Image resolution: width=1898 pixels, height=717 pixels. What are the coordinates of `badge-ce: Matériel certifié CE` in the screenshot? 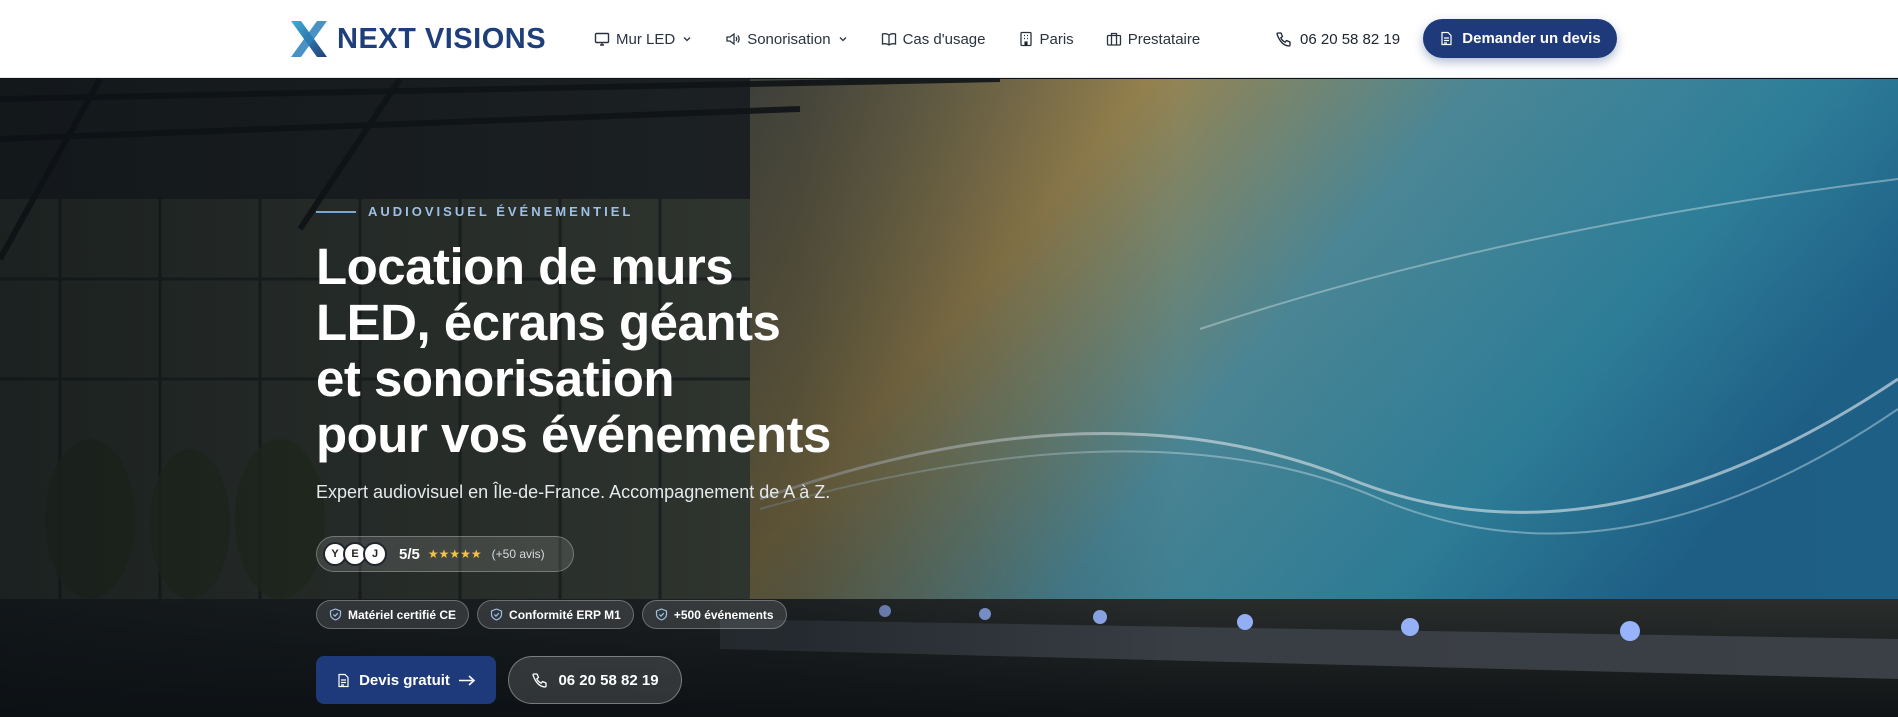 It's located at (393, 614).